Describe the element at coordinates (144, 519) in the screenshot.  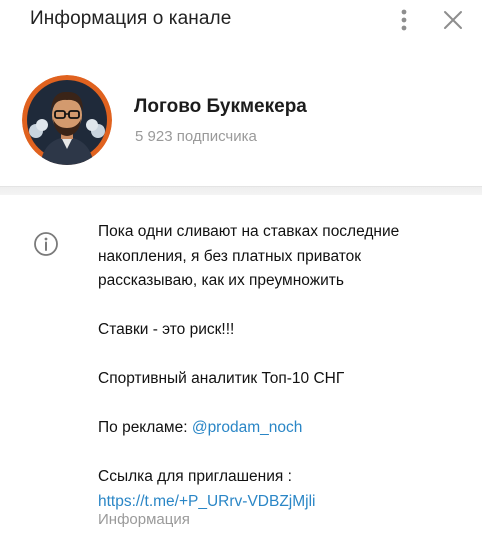
I see `info-caption: Информация` at that location.